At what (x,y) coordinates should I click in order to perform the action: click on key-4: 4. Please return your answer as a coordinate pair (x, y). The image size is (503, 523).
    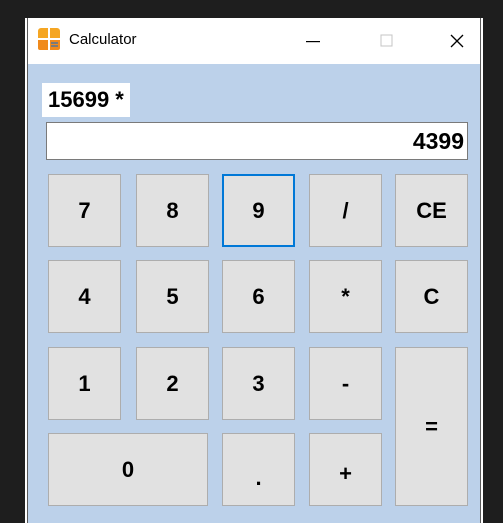
    Looking at the image, I should click on (84, 296).